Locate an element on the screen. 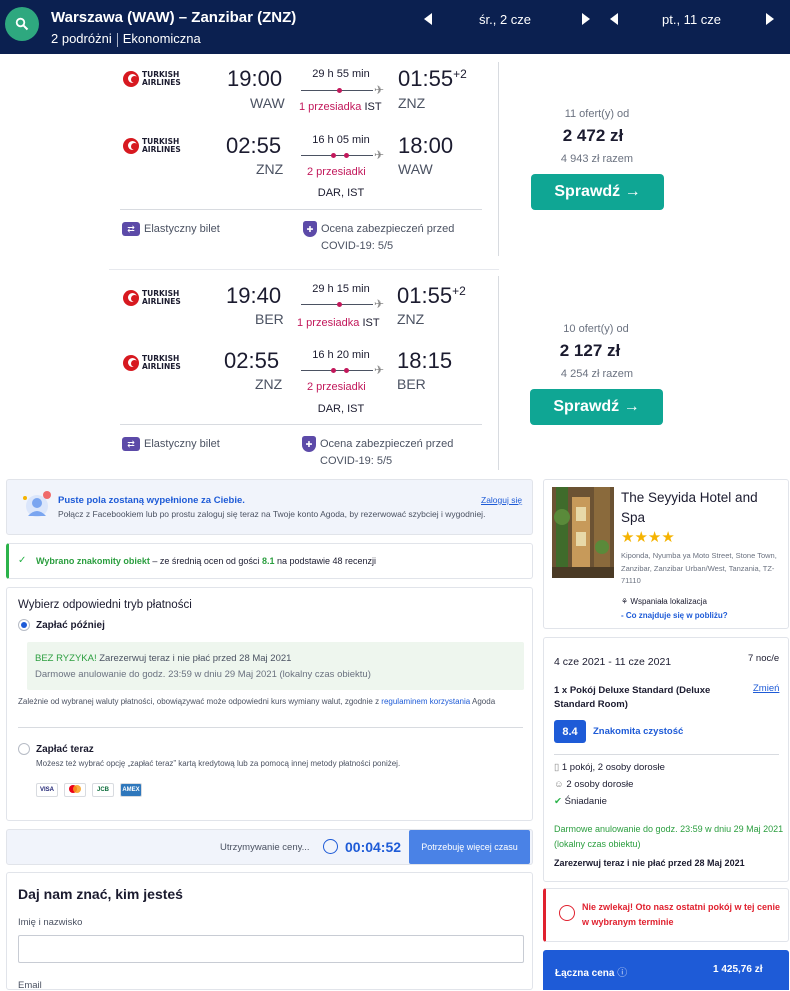  location-icon: ⚘ is located at coordinates (625, 601).